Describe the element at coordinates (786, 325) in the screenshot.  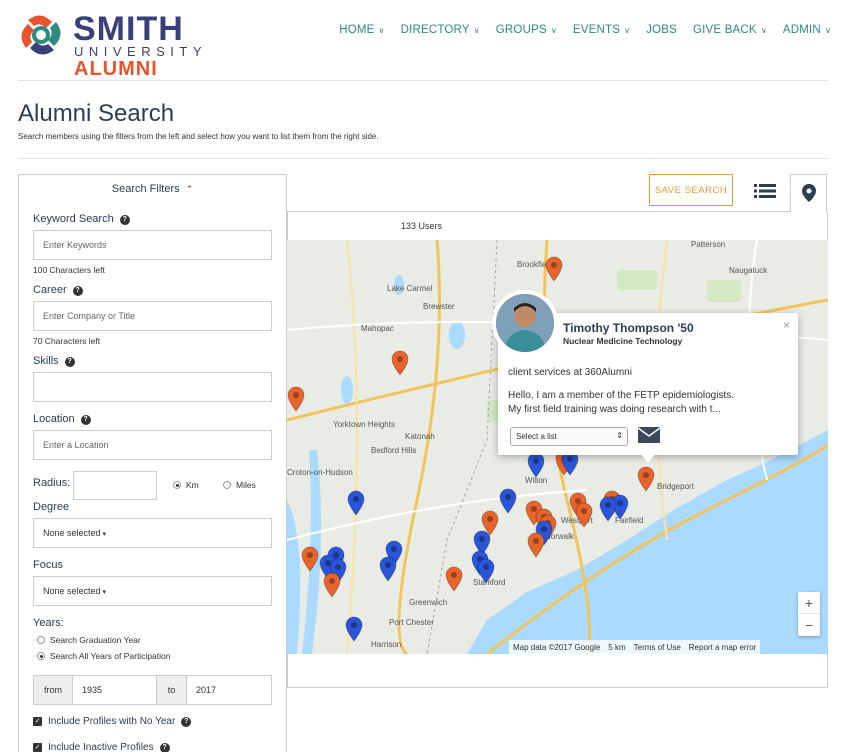
I see `close-icon: ×` at that location.